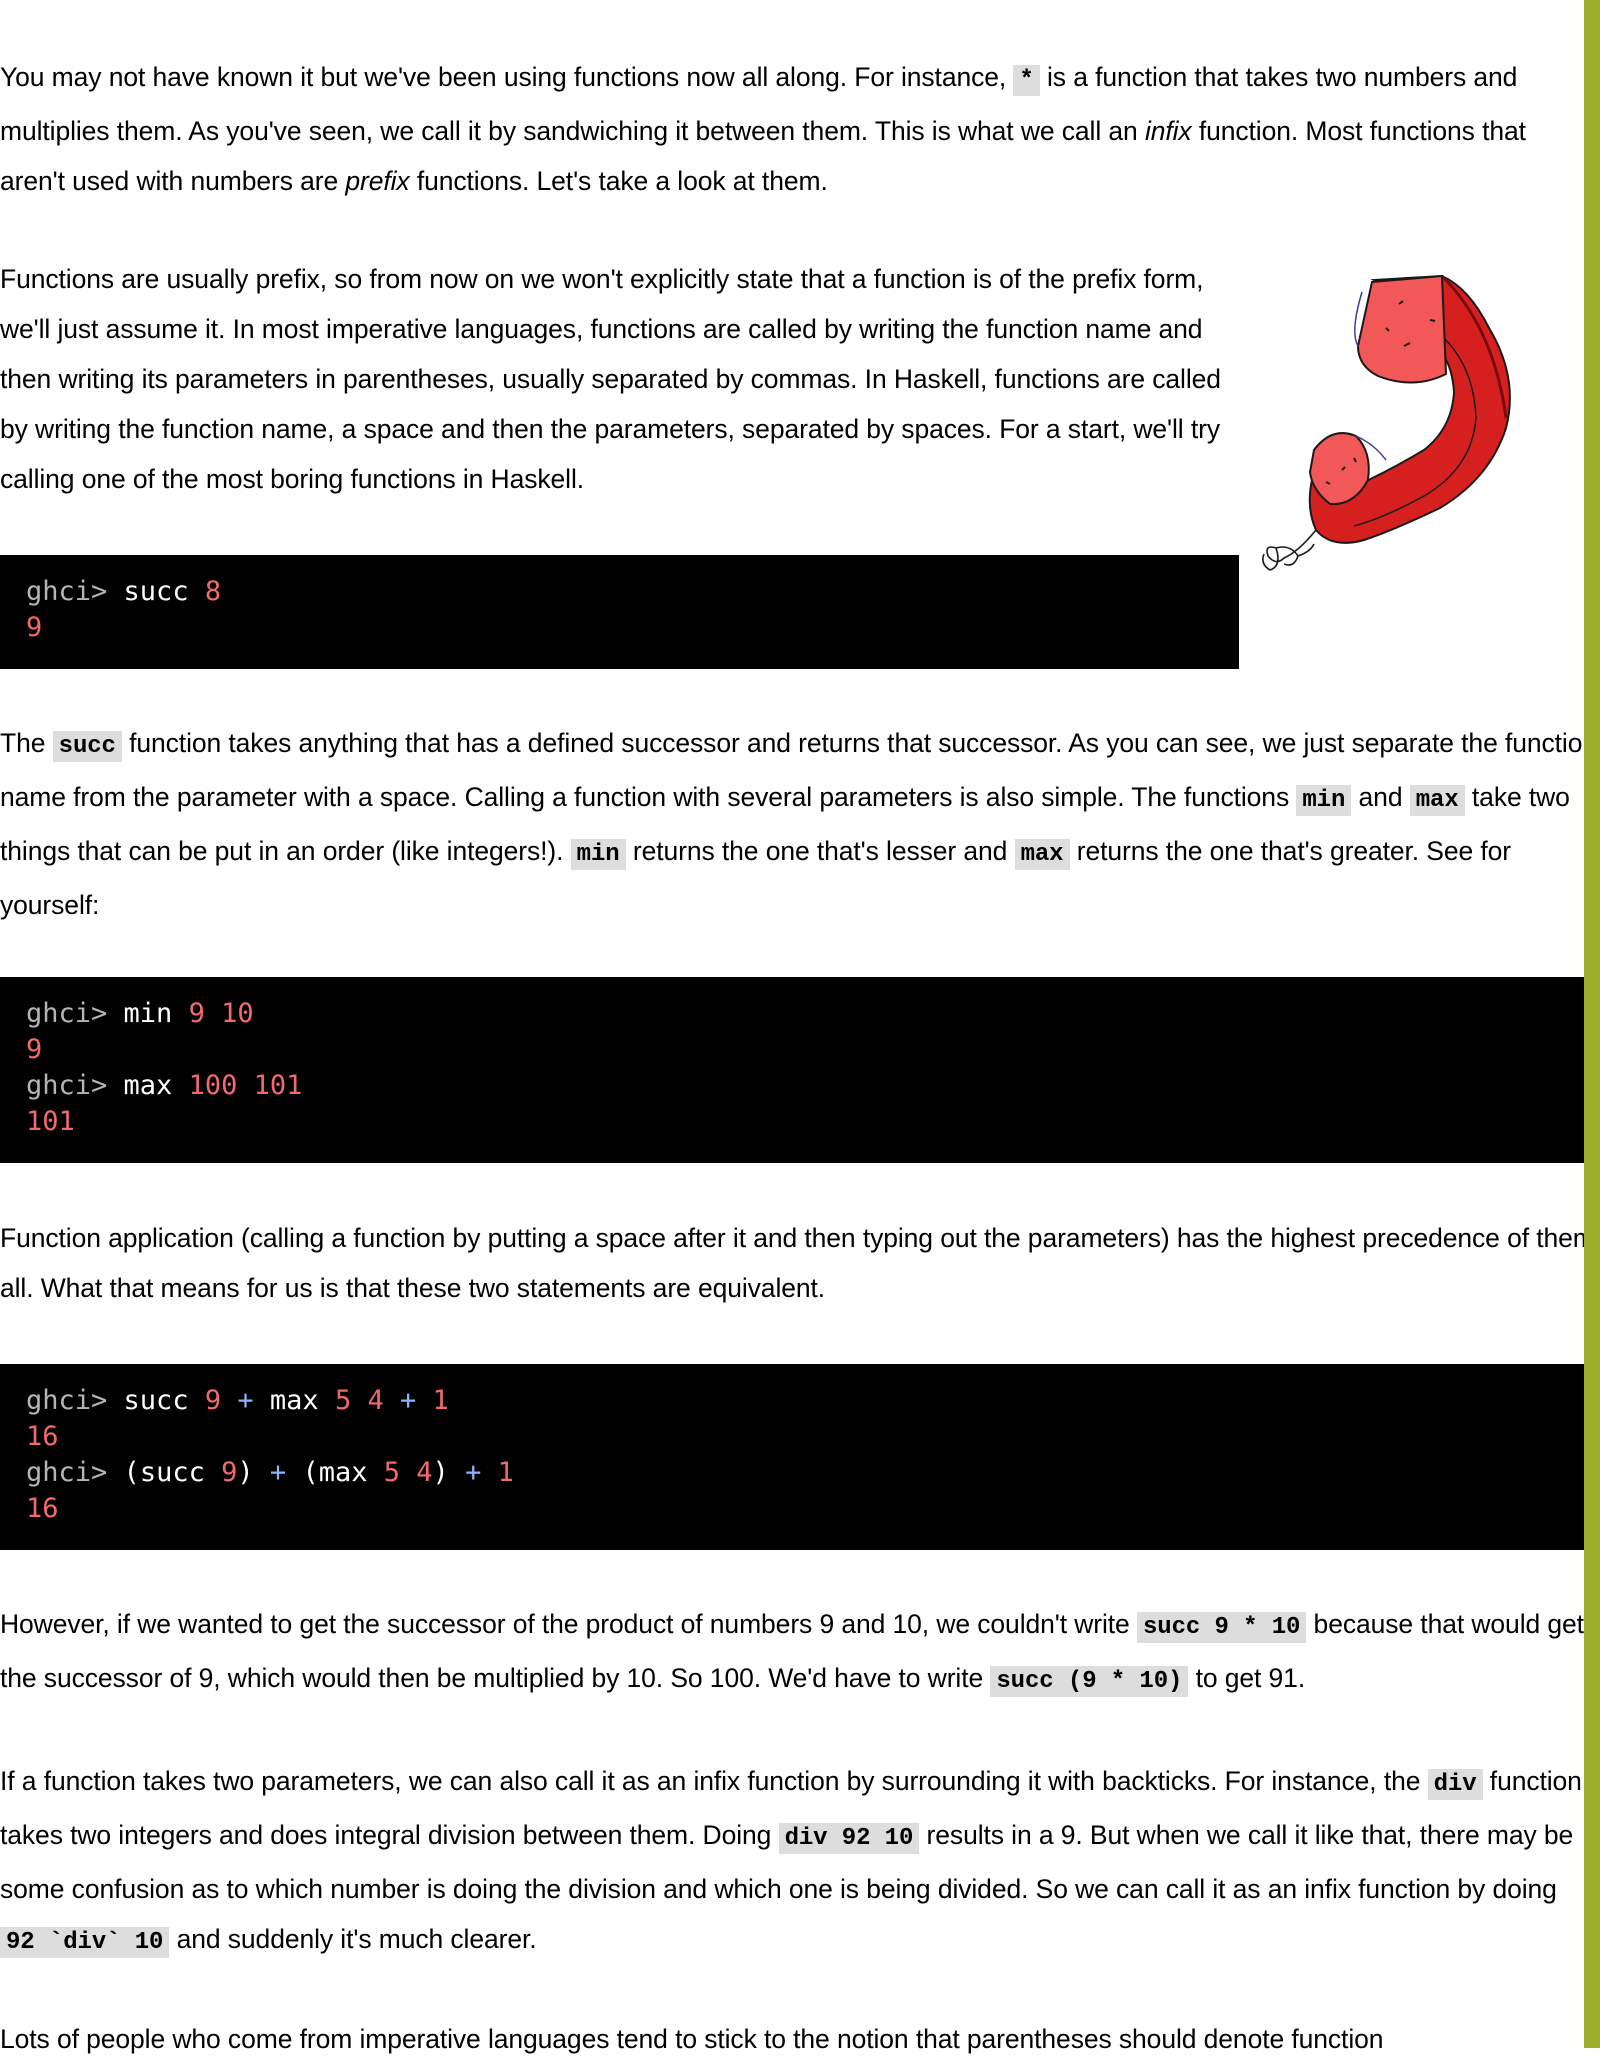 This screenshot has width=1600, height=2064. I want to click on inline-code: succ (9 * 10), so click(1089, 1681).